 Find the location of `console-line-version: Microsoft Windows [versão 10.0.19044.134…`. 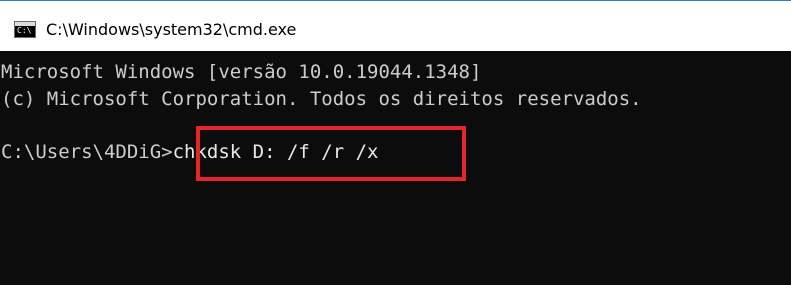

console-line-version: Microsoft Windows [versão 10.0.19044.134… is located at coordinates (241, 72).